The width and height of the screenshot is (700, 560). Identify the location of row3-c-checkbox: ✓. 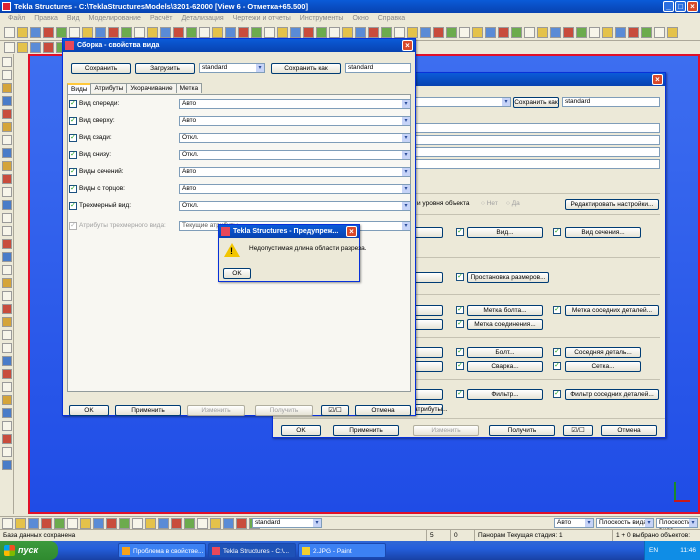
(557, 310).